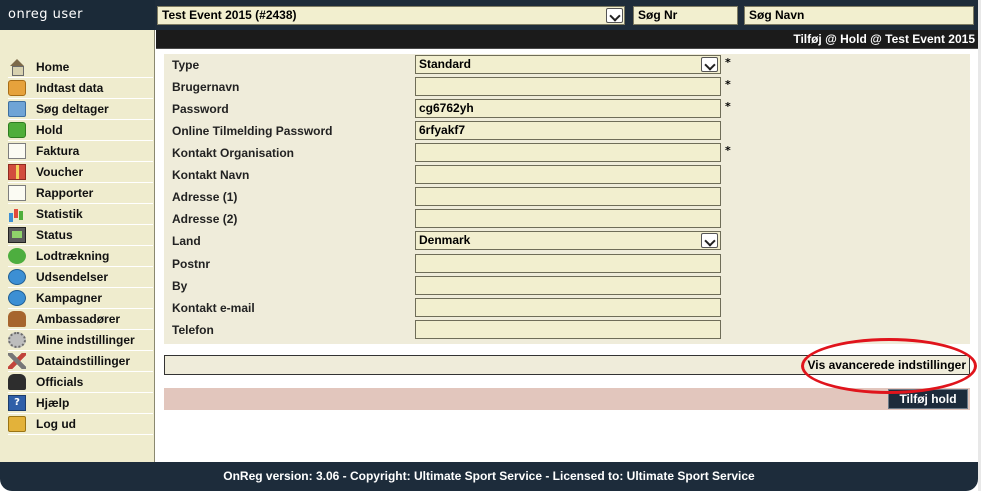 This screenshot has height=491, width=981. What do you see at coordinates (568, 108) in the screenshot?
I see `password-input: cg6762yh` at bounding box center [568, 108].